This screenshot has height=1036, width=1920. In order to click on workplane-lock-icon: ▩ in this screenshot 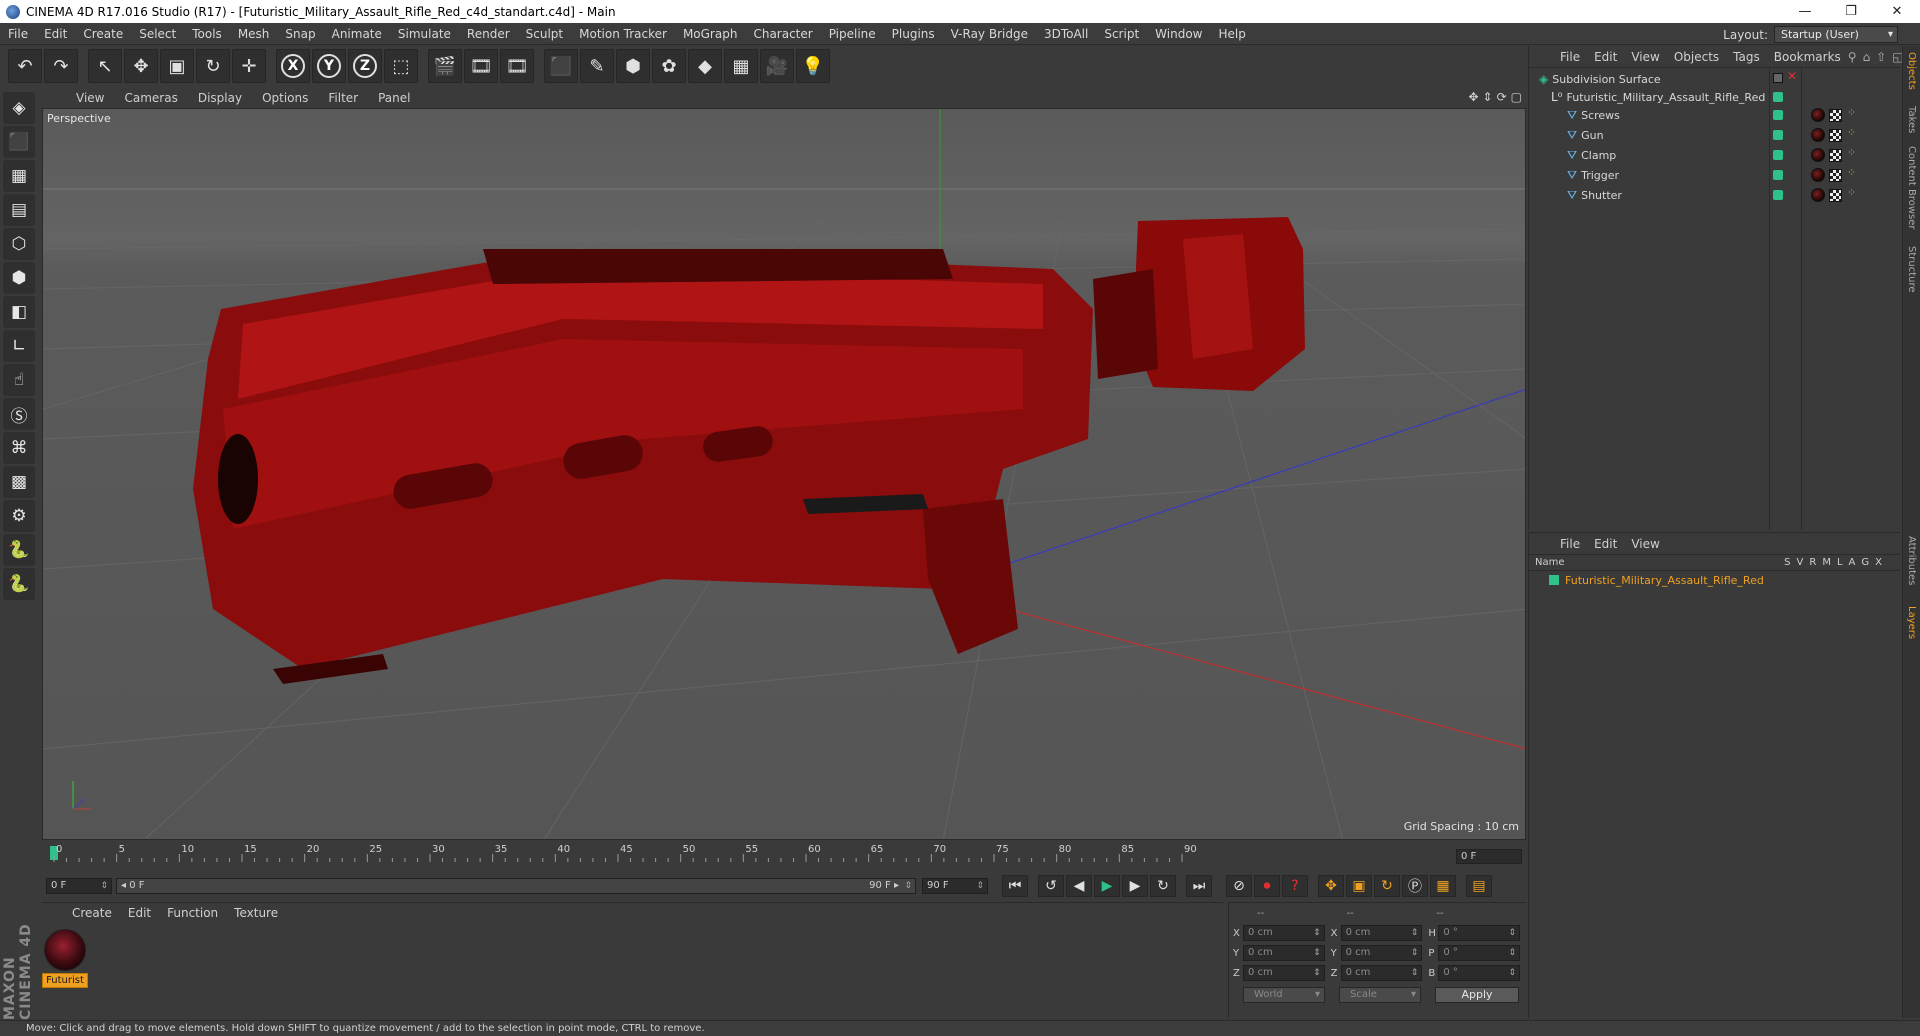, I will do `click(19, 482)`.